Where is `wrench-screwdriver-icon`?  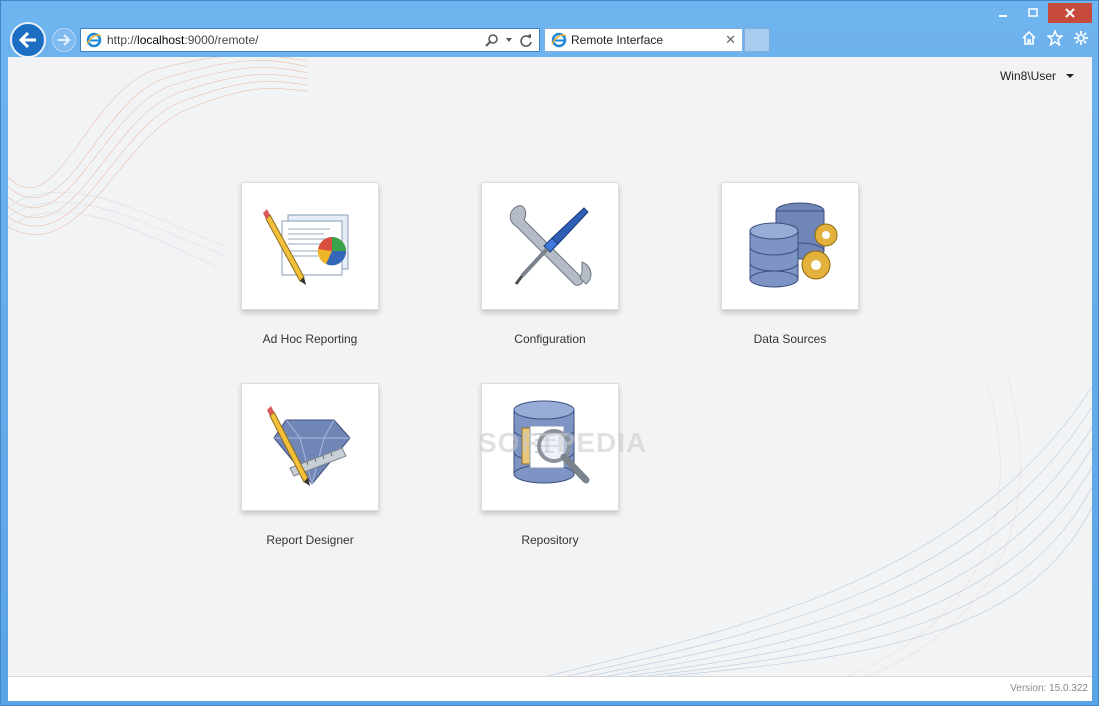
wrench-screwdriver-icon is located at coordinates (550, 245).